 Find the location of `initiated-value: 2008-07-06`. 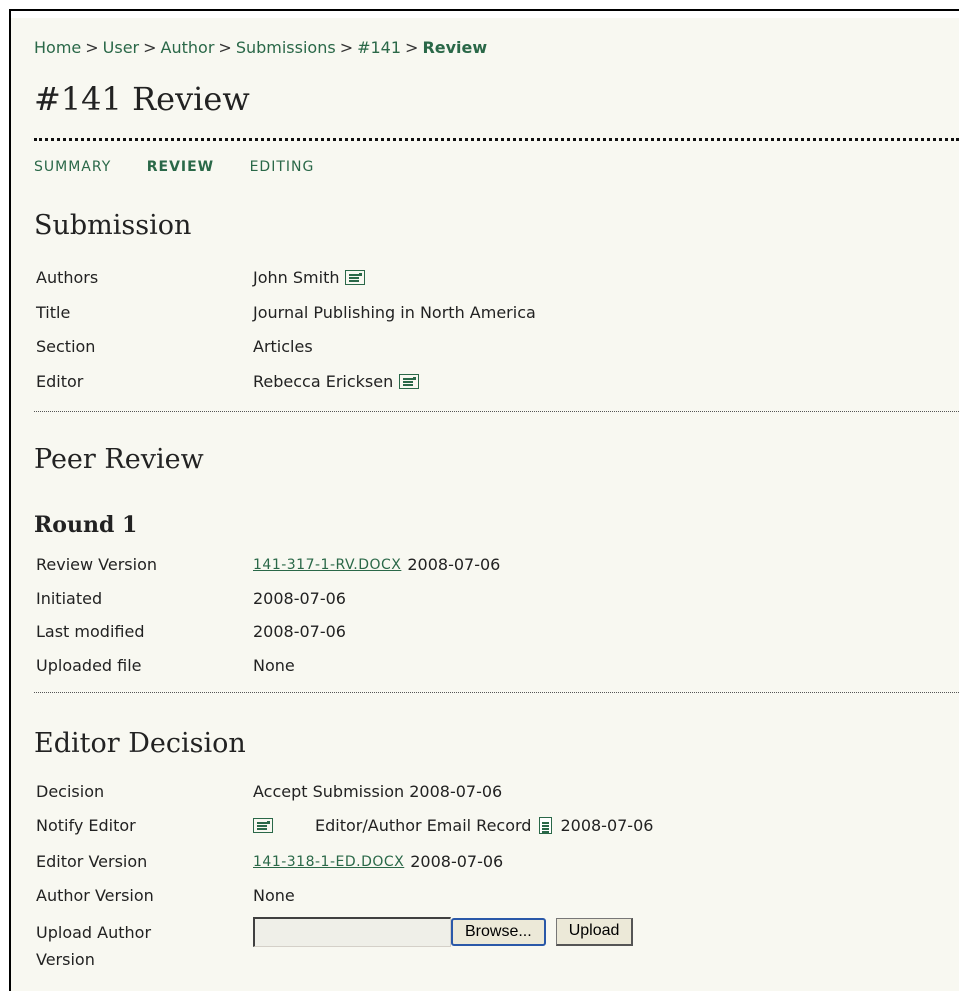

initiated-value: 2008-07-06 is located at coordinates (299, 598).